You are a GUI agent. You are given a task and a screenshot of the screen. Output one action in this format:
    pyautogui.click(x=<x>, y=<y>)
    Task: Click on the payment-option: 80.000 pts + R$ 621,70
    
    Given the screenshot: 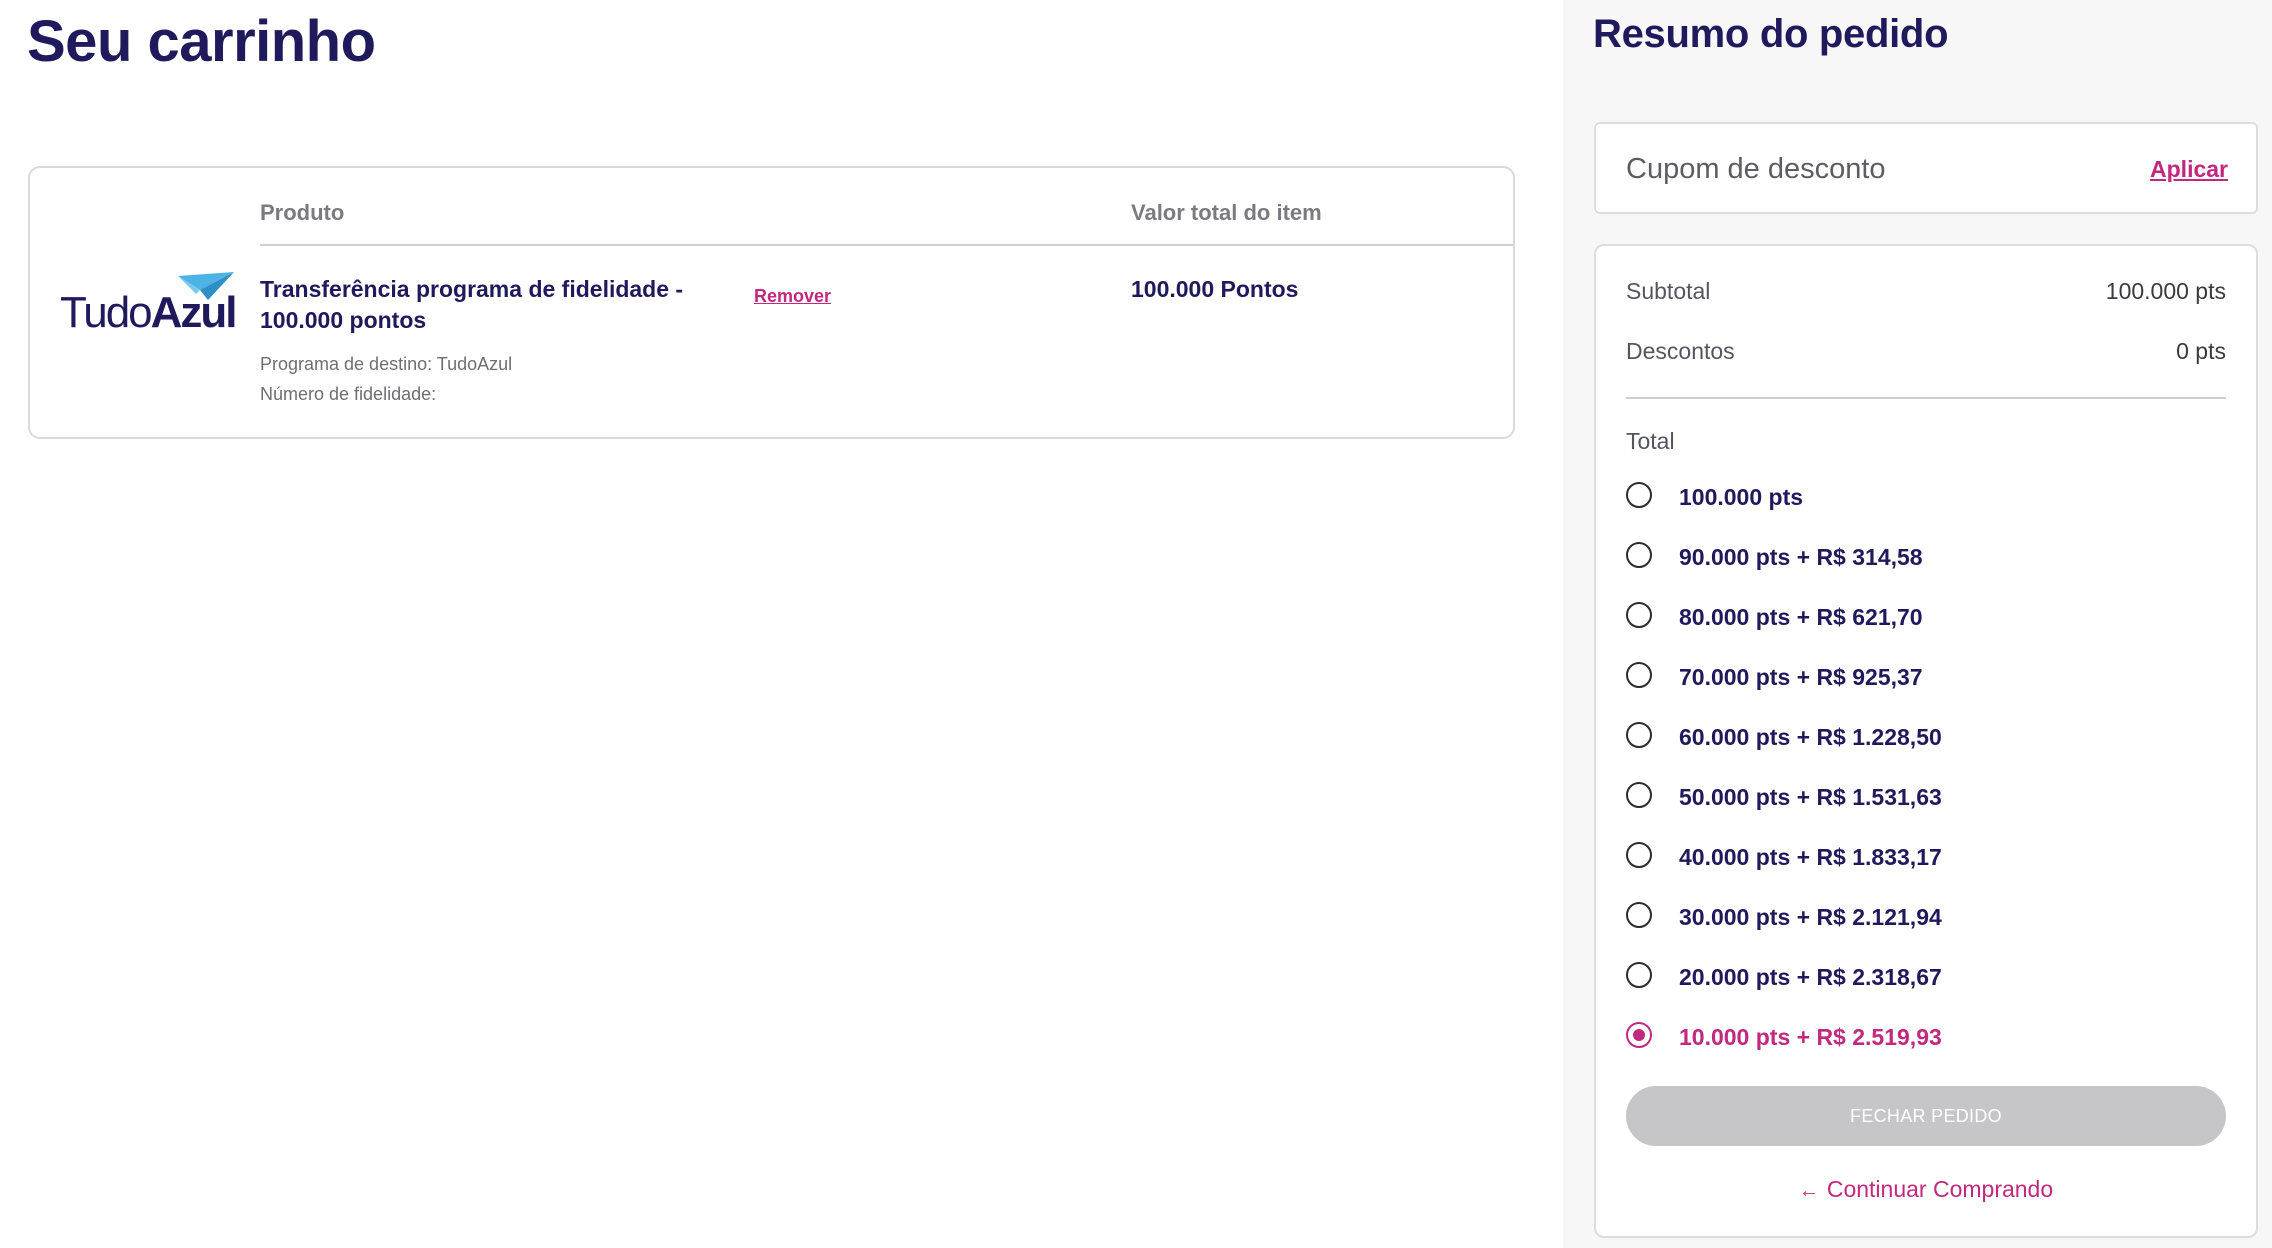 What is the action you would take?
    pyautogui.click(x=1926, y=622)
    